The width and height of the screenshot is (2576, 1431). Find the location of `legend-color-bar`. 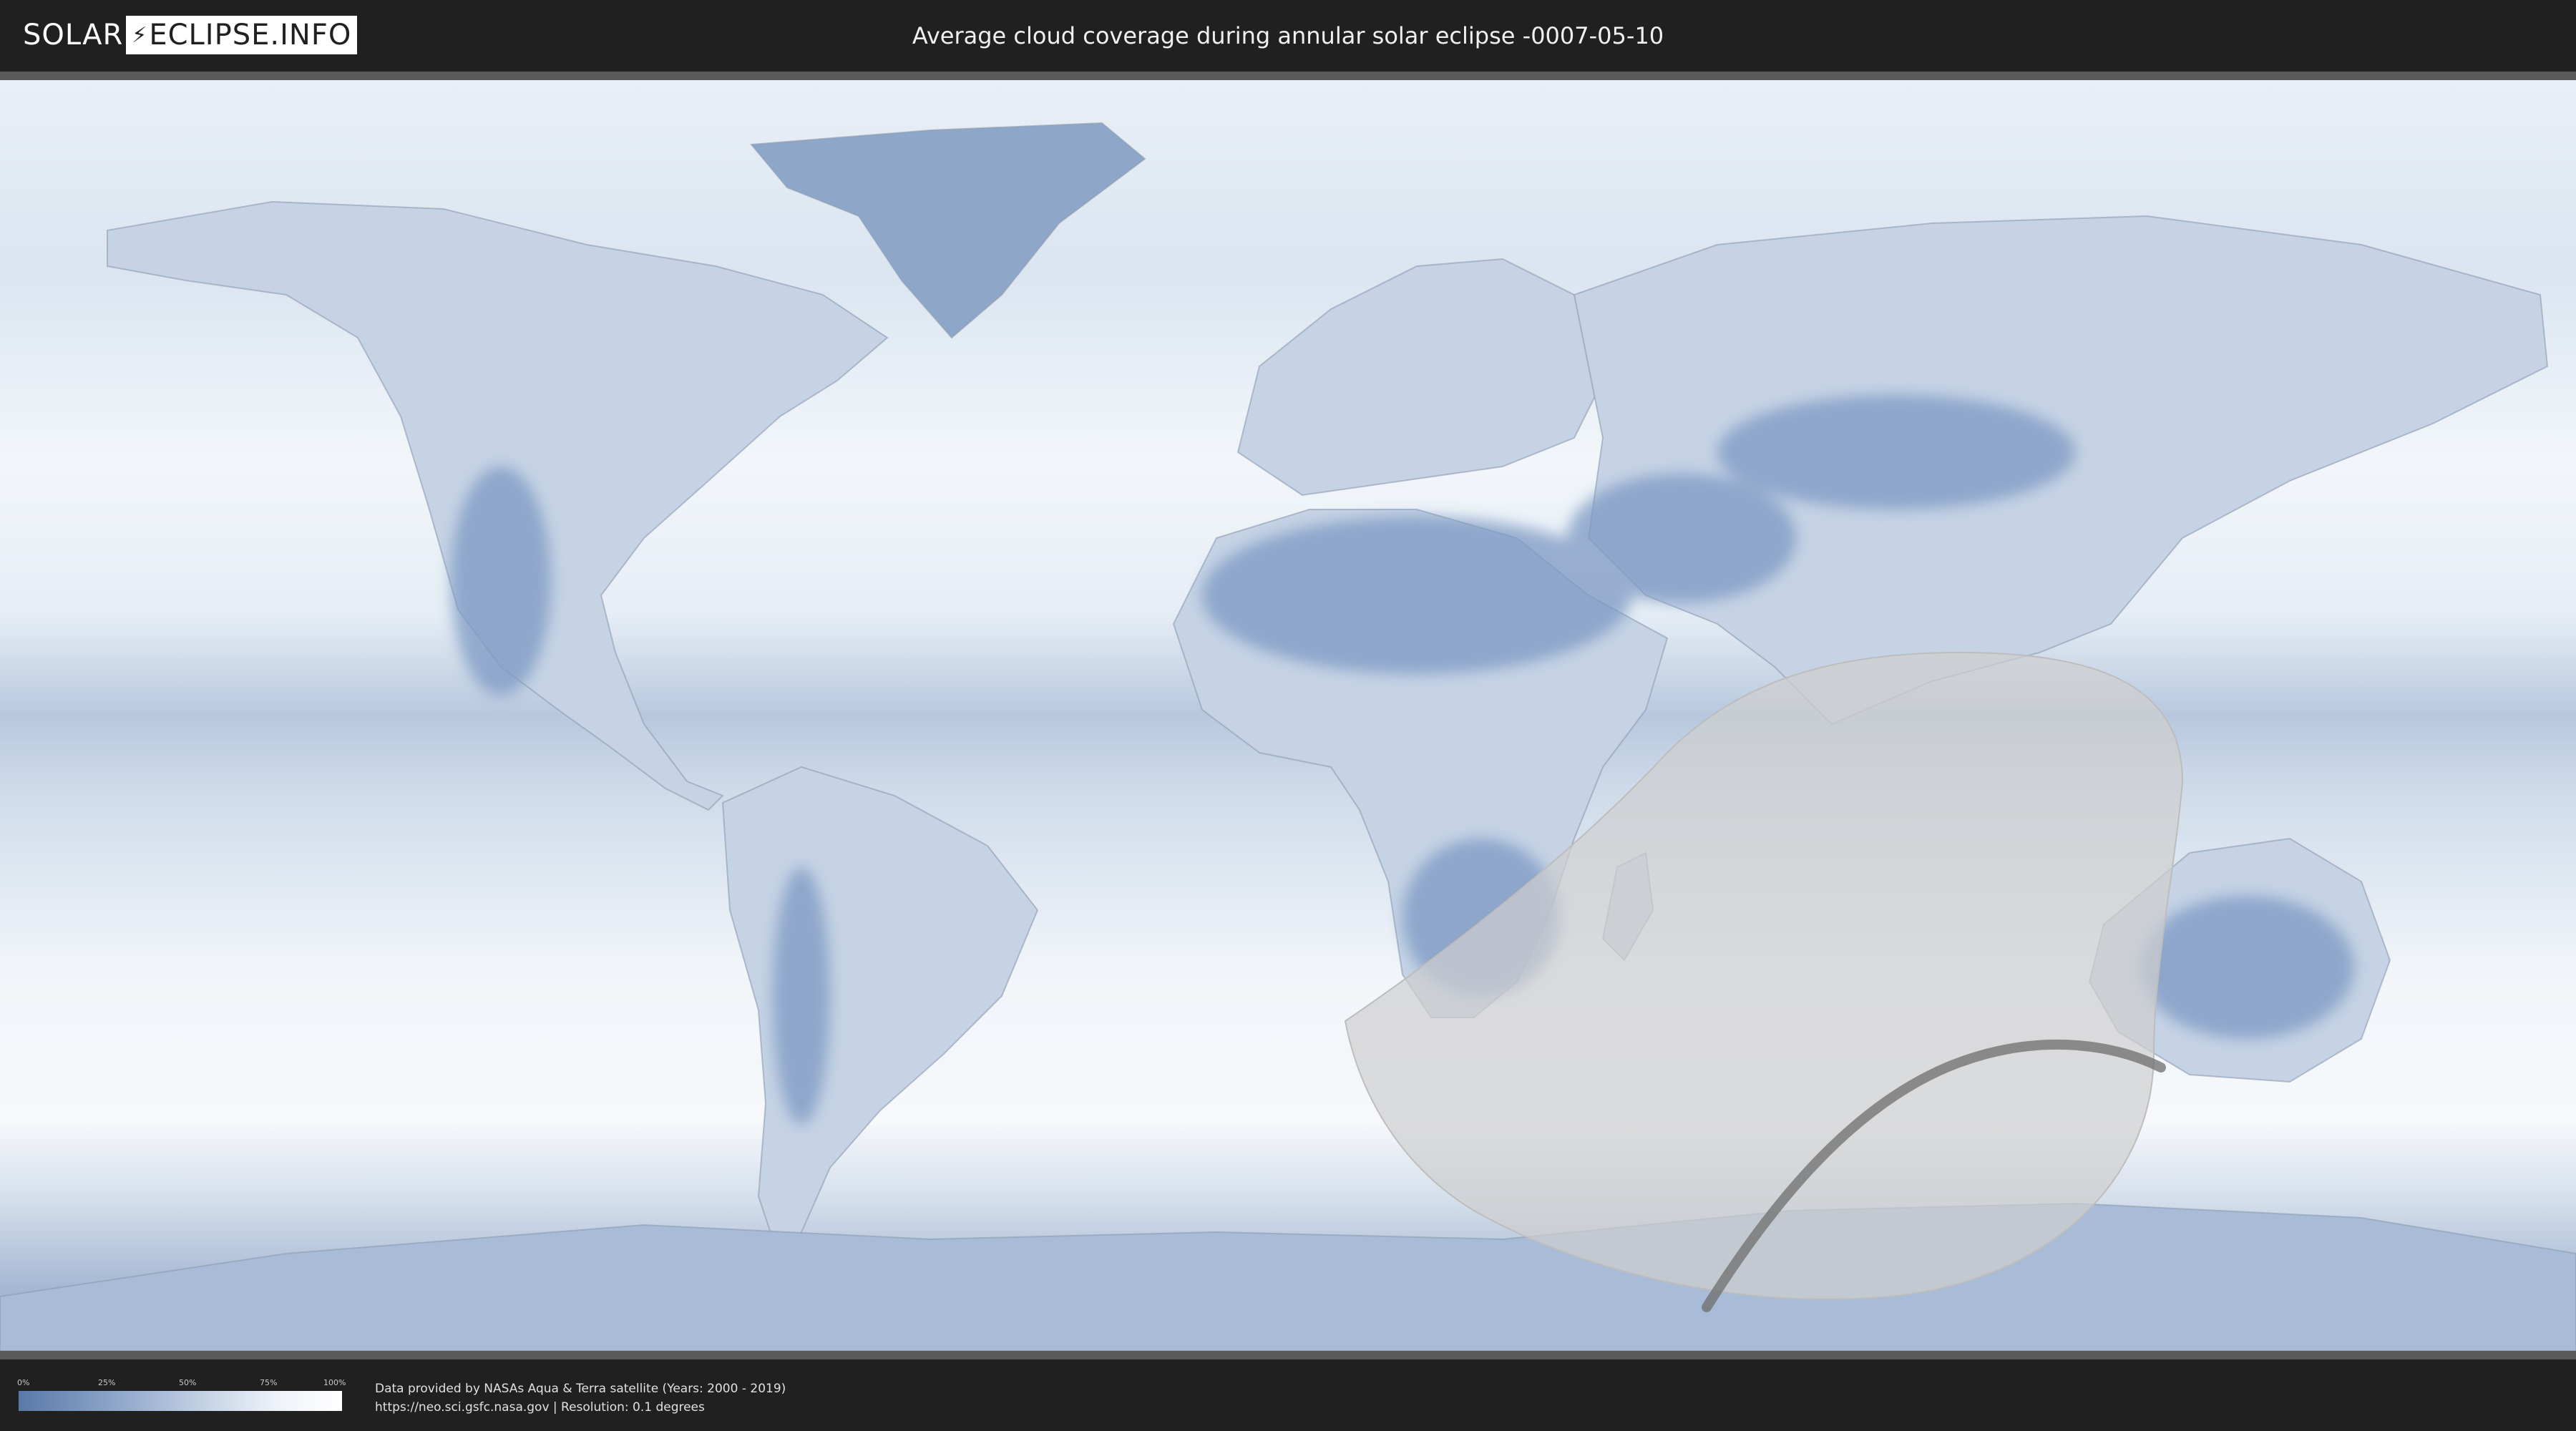

legend-color-bar is located at coordinates (180, 1401).